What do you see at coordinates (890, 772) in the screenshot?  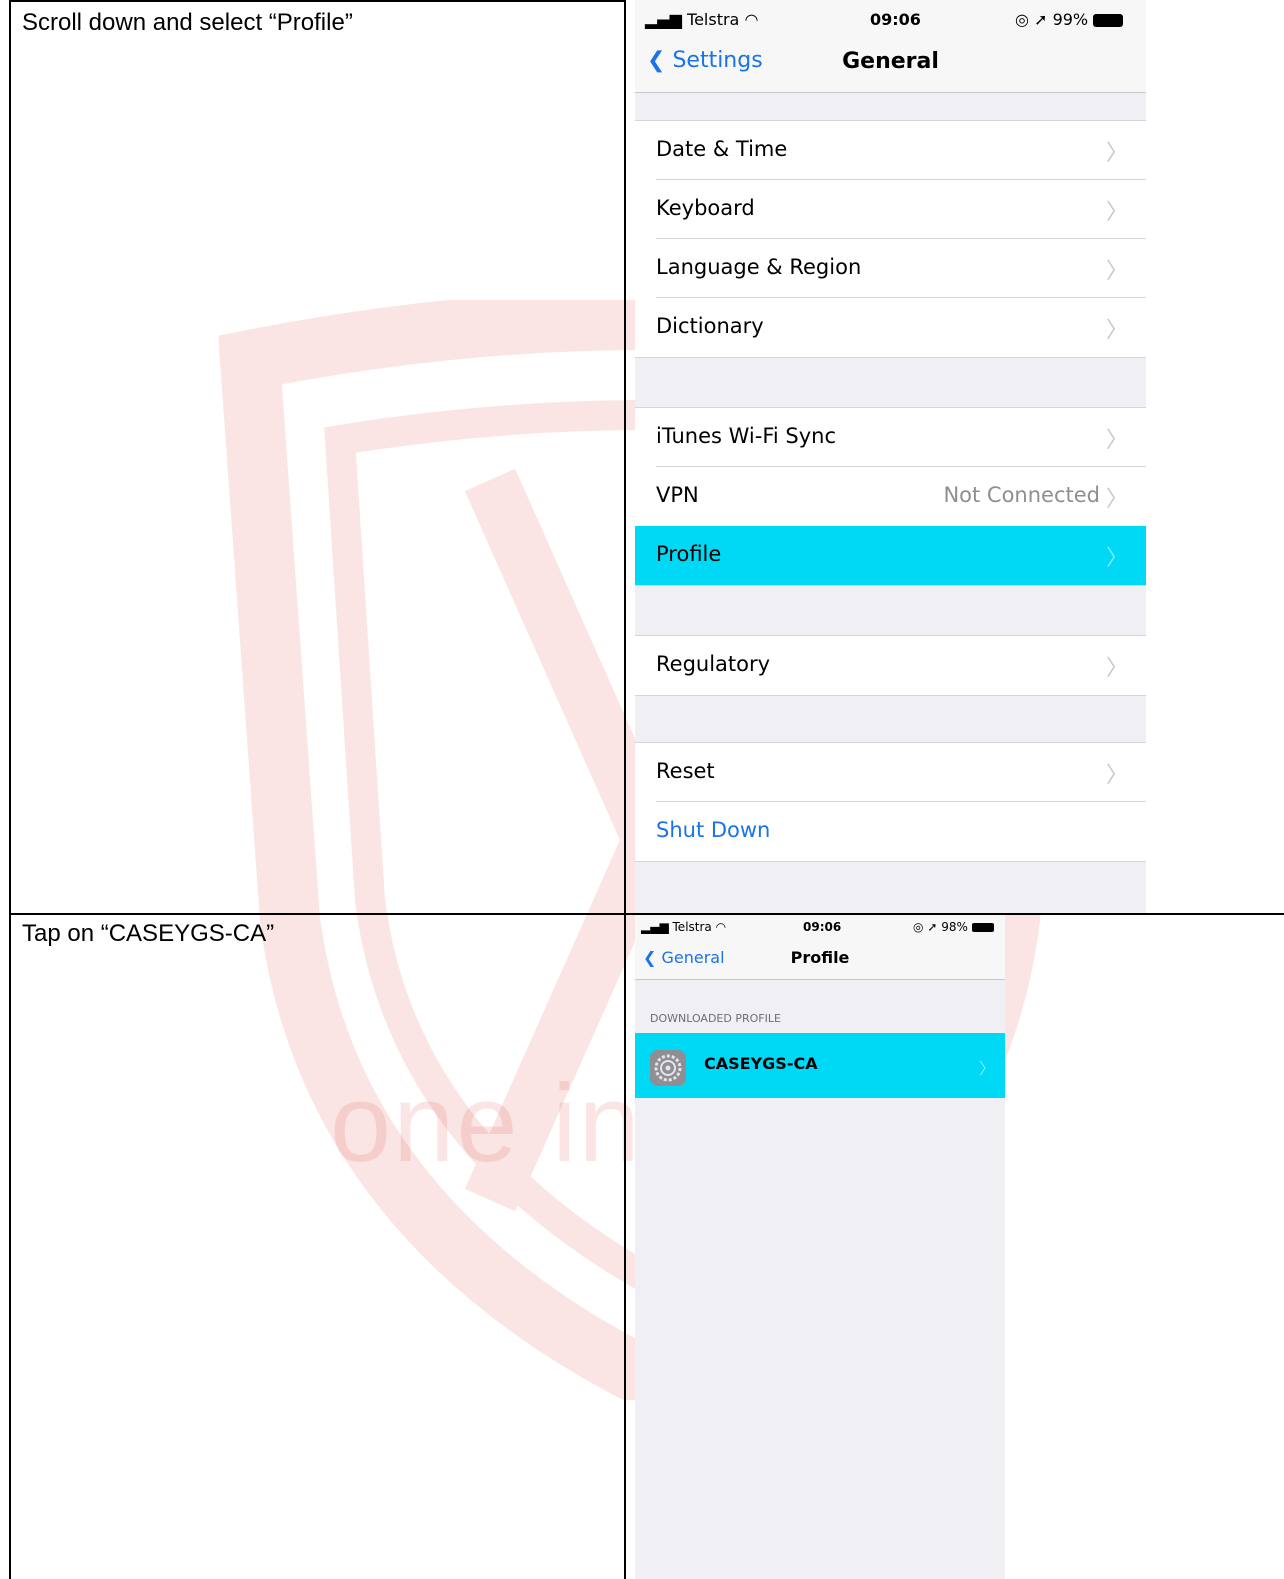 I see `settings-row-reset: Reset 〉` at bounding box center [890, 772].